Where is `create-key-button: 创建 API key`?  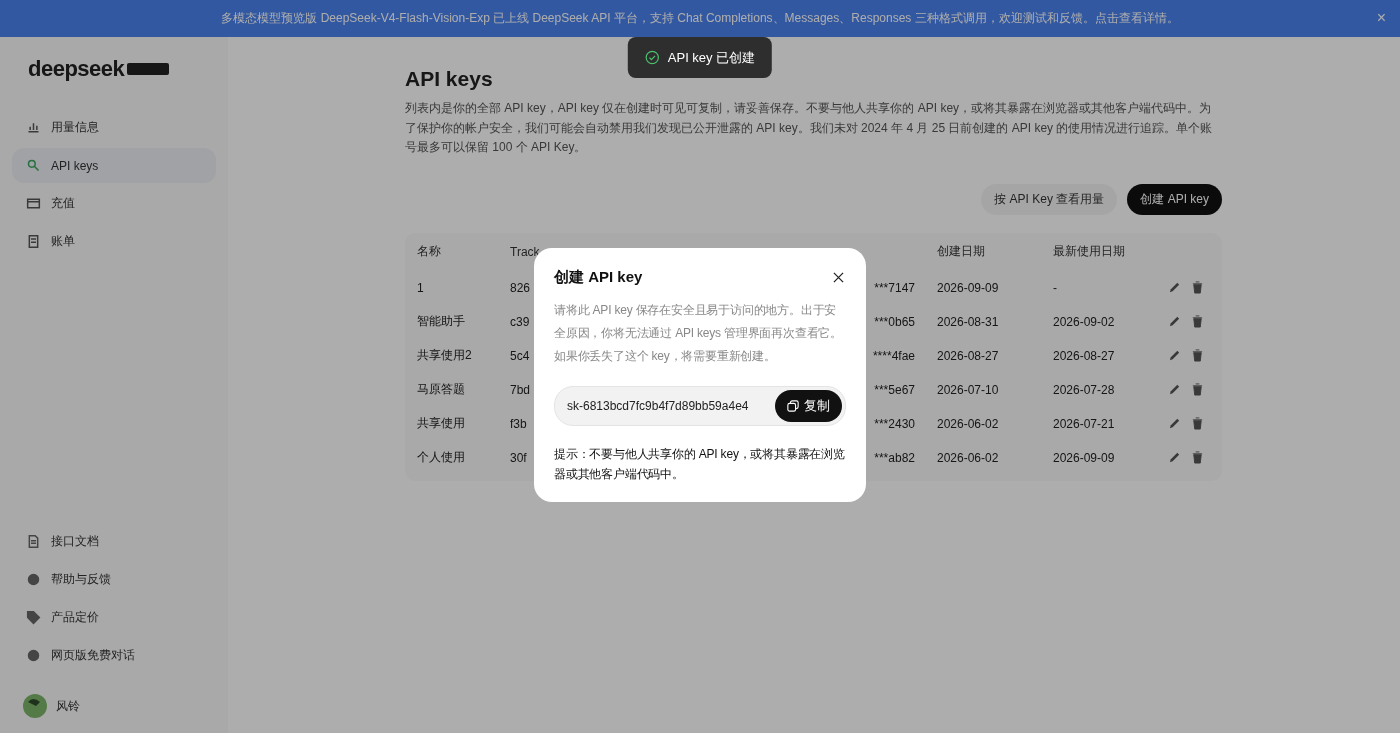
create-key-button: 创建 API key is located at coordinates (1174, 199).